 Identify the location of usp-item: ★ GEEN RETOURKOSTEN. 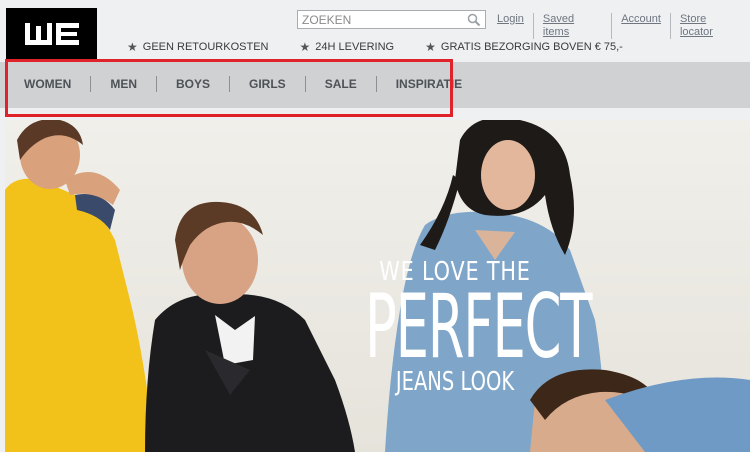
(197, 47).